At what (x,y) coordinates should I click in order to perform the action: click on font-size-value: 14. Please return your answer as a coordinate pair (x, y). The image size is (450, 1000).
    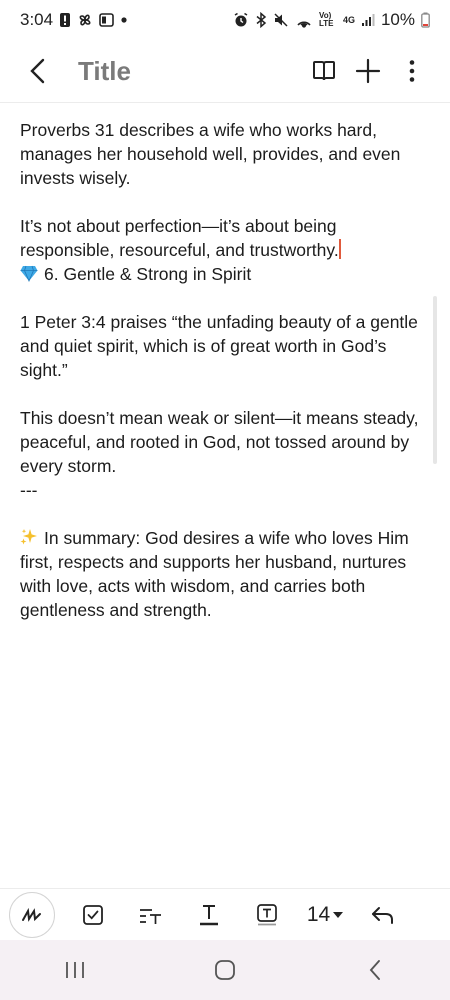
    Looking at the image, I should click on (318, 914).